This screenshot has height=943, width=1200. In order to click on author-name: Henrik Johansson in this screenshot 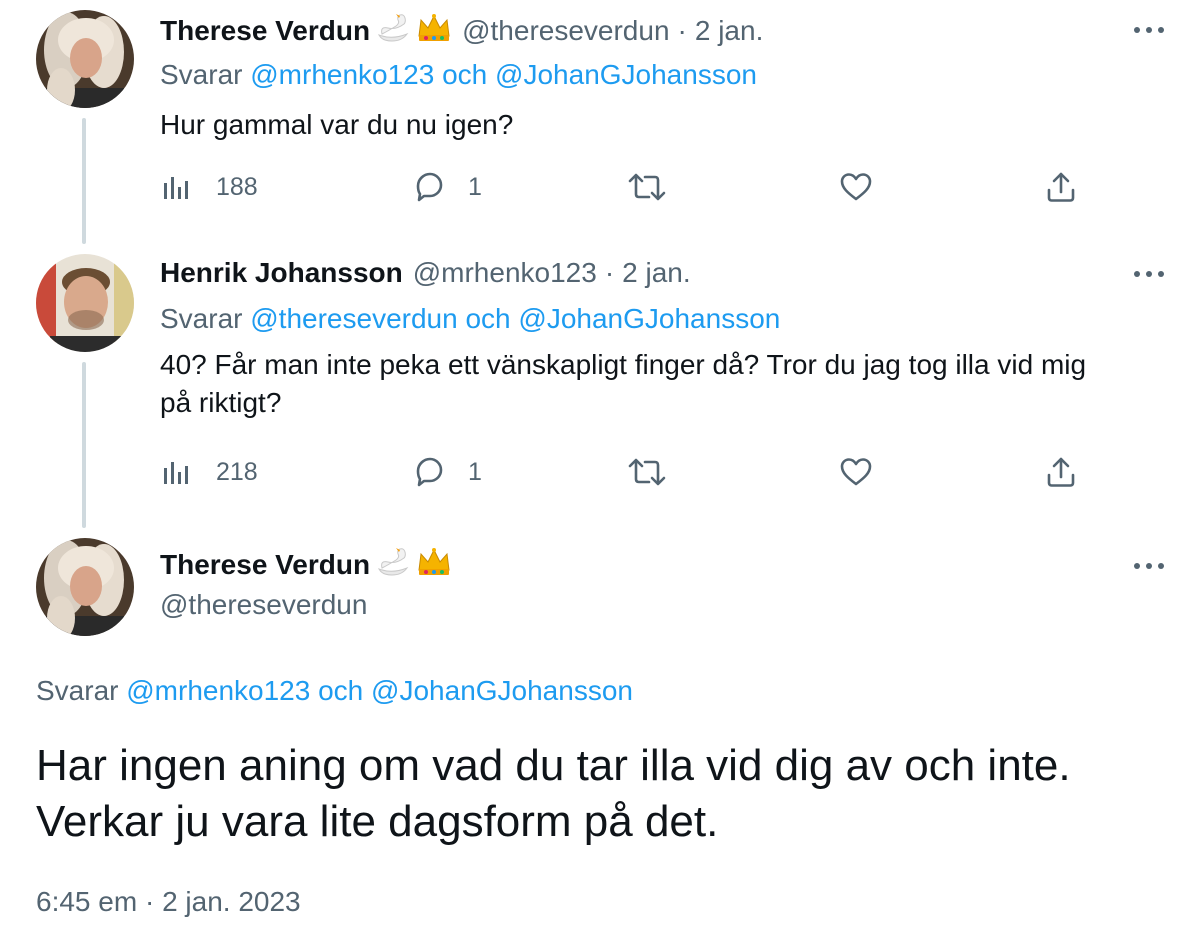, I will do `click(281, 273)`.